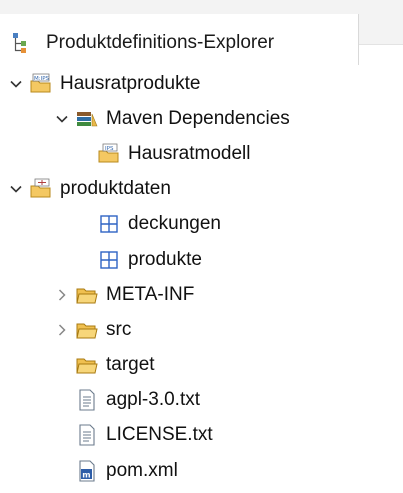  I want to click on tree-item-label: Hausratprodukte, so click(130, 83).